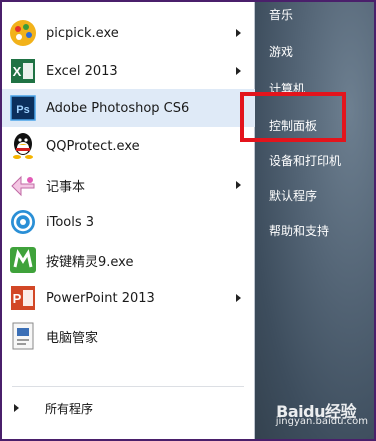 The height and width of the screenshot is (441, 376). Describe the element at coordinates (128, 33) in the screenshot. I see `program-item-picpick: picpick.exe` at that location.